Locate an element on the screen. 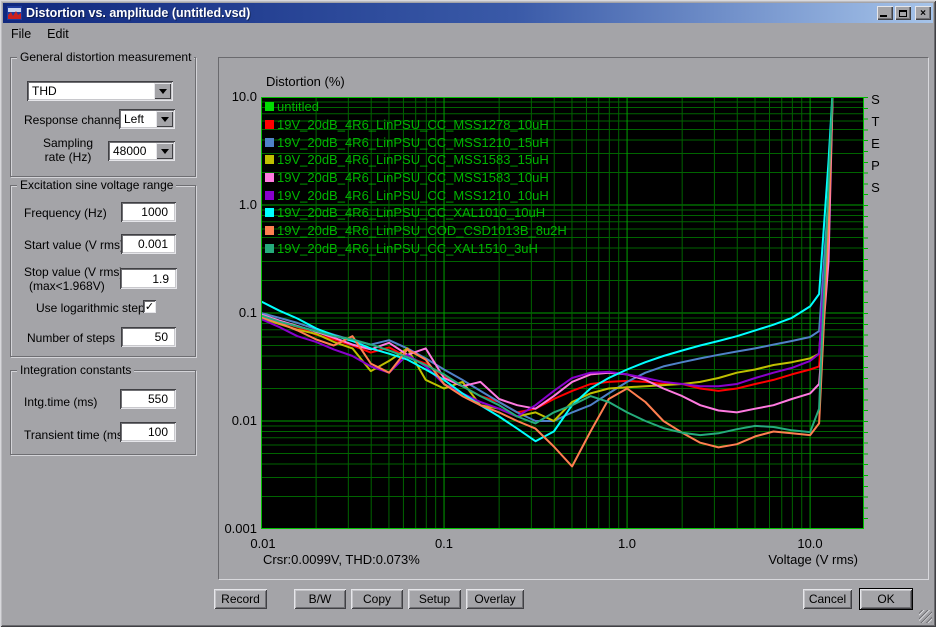 The height and width of the screenshot is (627, 936). transient-time-label: Transient time (ms) is located at coordinates (75, 435).